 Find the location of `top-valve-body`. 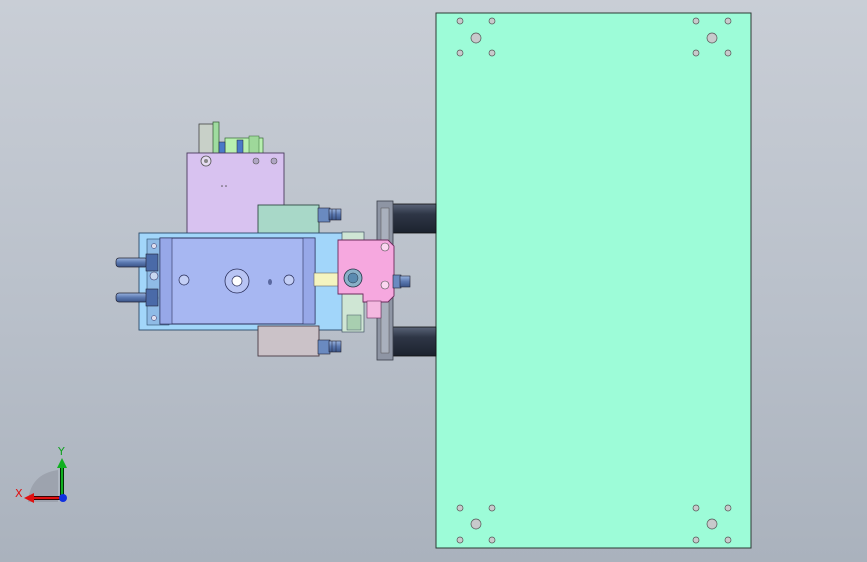

top-valve-body is located at coordinates (207, 139).